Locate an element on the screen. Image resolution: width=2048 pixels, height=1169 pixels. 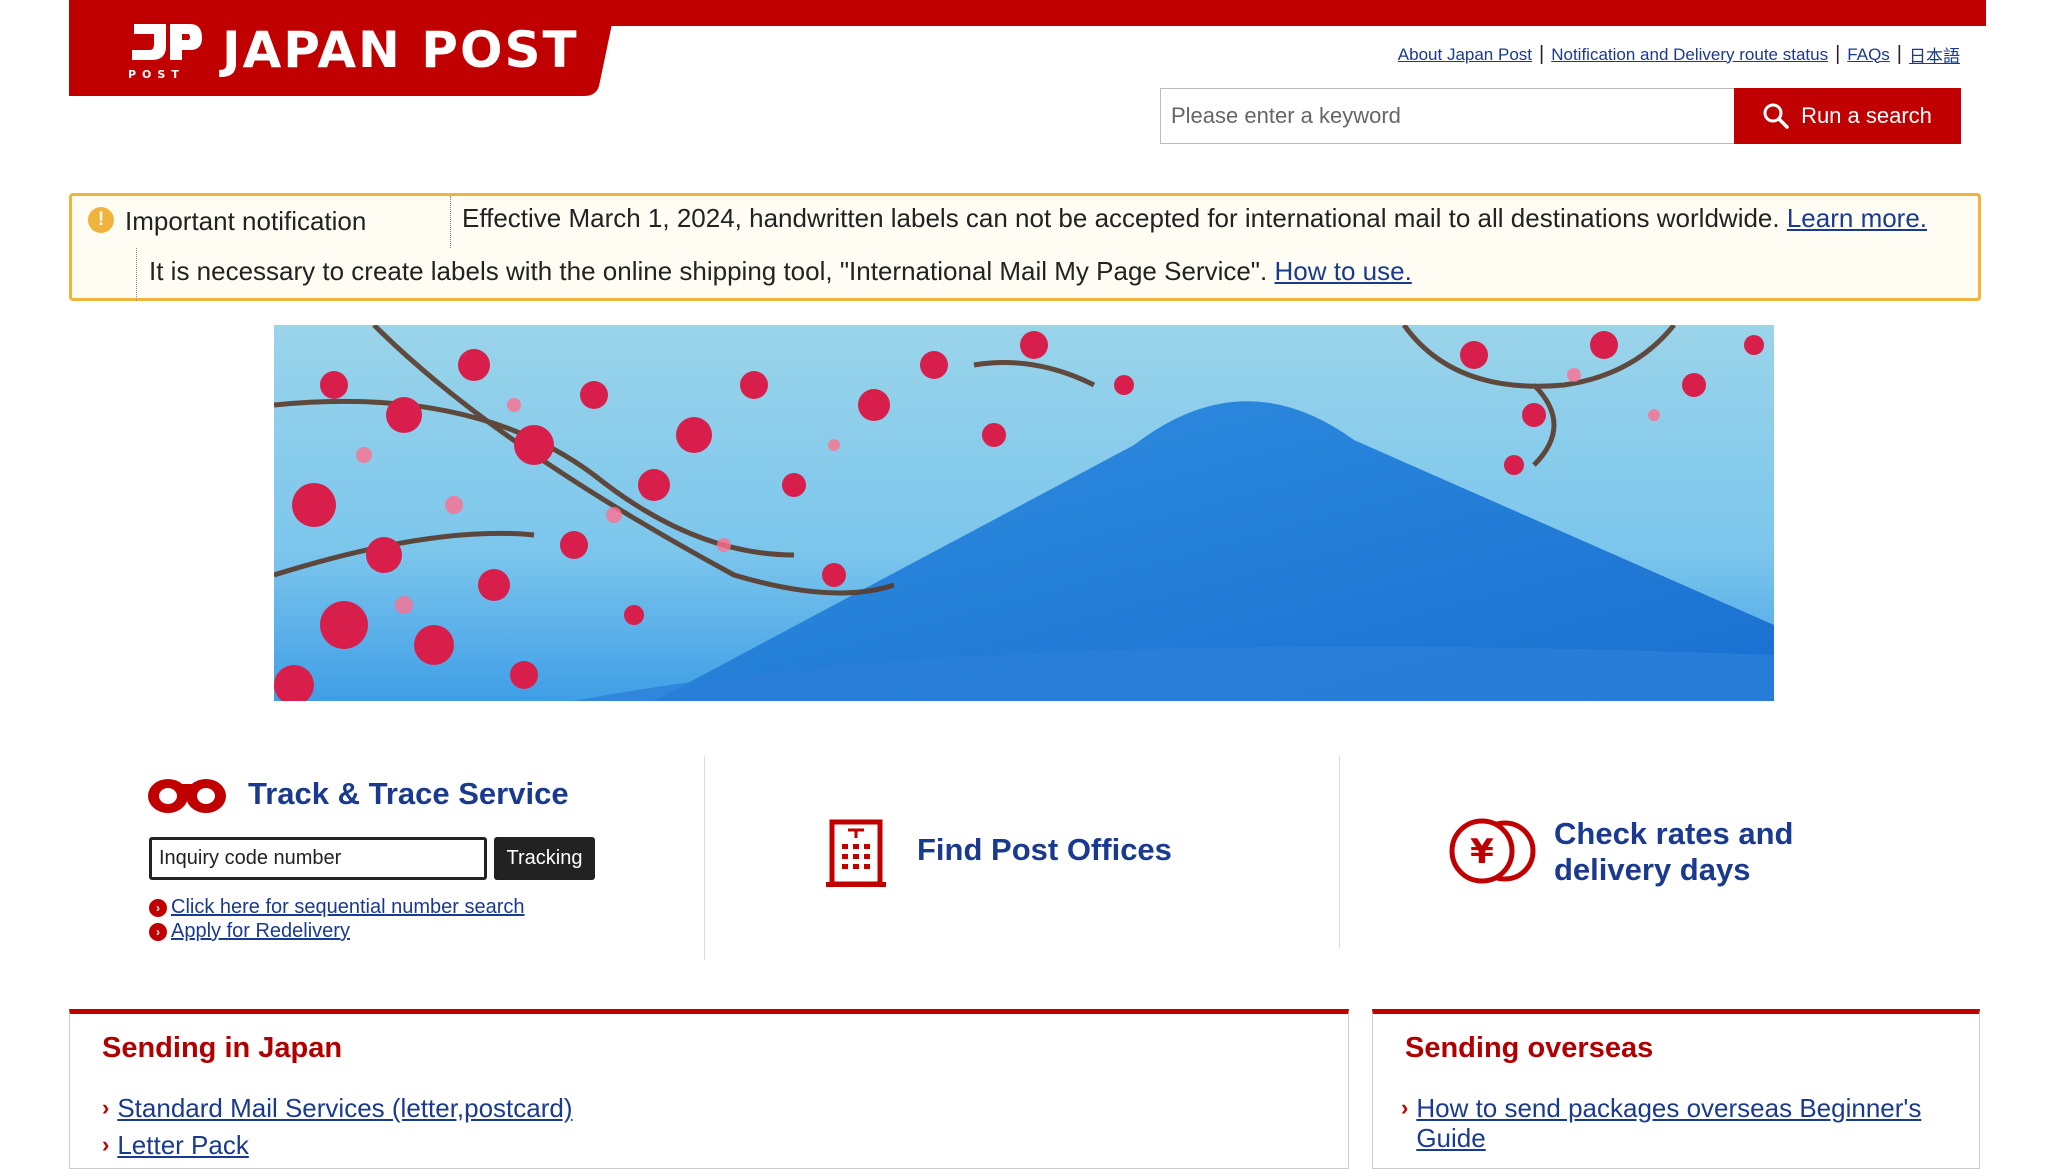
learn-more-link: Learn more. is located at coordinates (1857, 218).